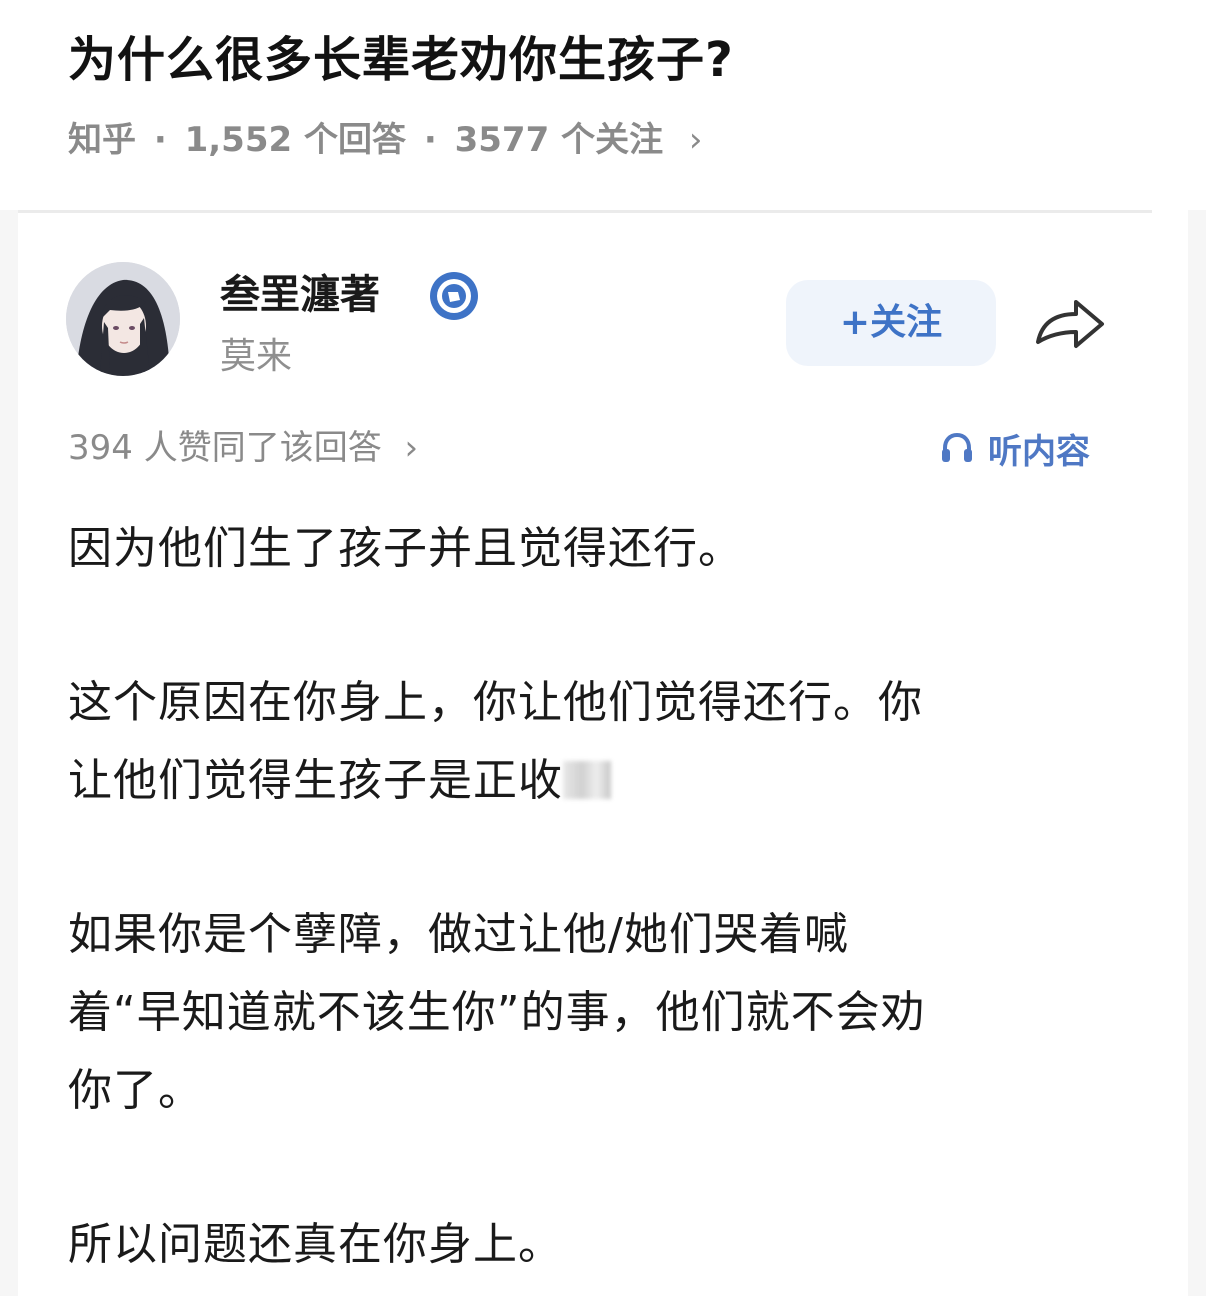  I want to click on answer-paragraph: 如果你是个孽障，做过让他/她们哭着喊, so click(458, 934).